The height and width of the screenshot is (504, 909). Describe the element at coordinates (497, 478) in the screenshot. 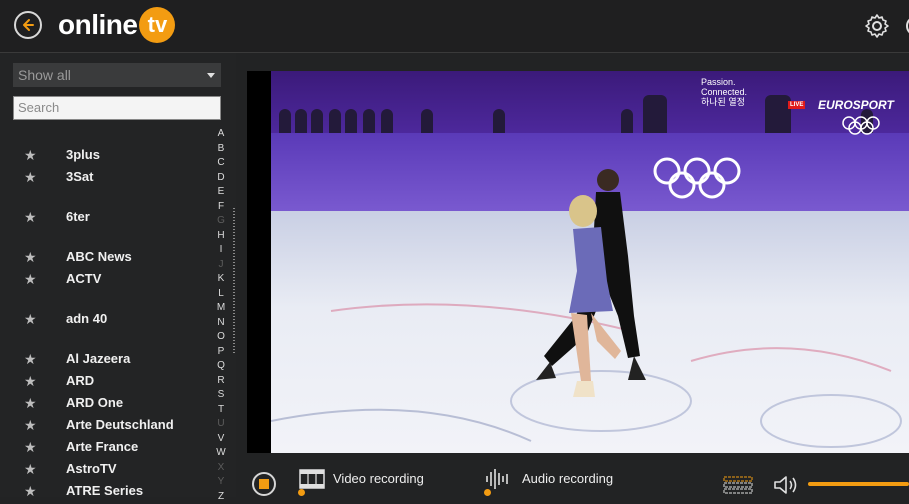

I see `audio-wave-icon` at that location.